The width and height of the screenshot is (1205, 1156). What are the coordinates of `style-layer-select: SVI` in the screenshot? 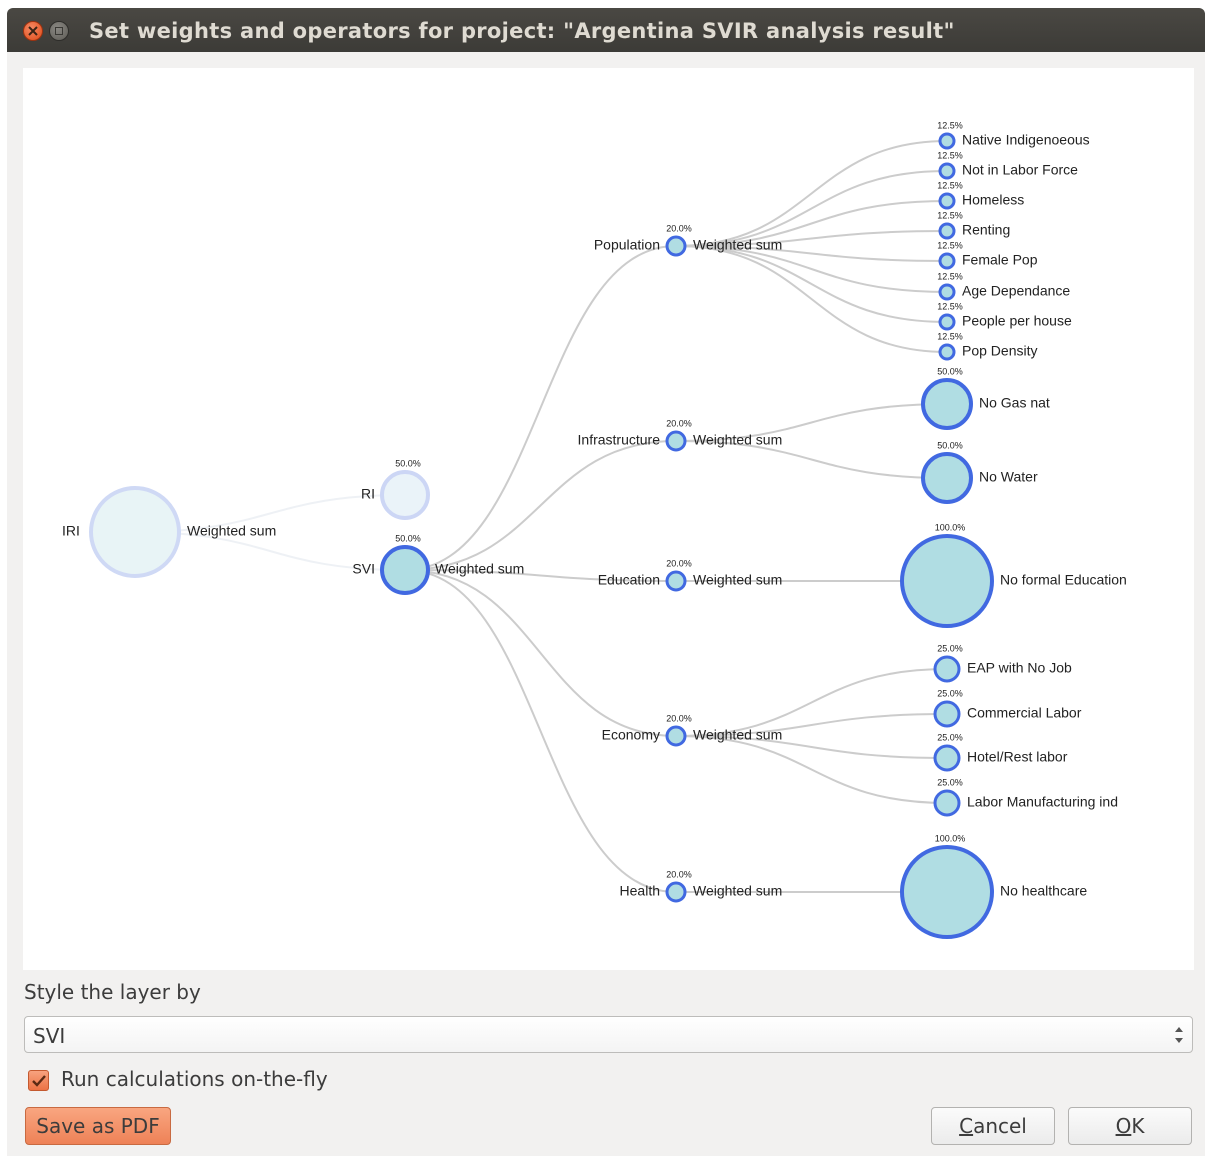 It's located at (608, 1034).